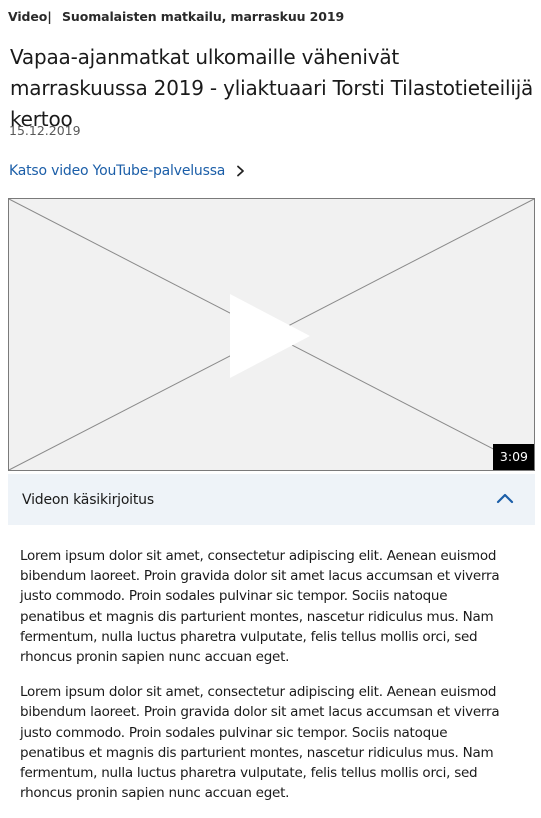 This screenshot has height=818, width=541. I want to click on chevron-up-icon, so click(505, 498).